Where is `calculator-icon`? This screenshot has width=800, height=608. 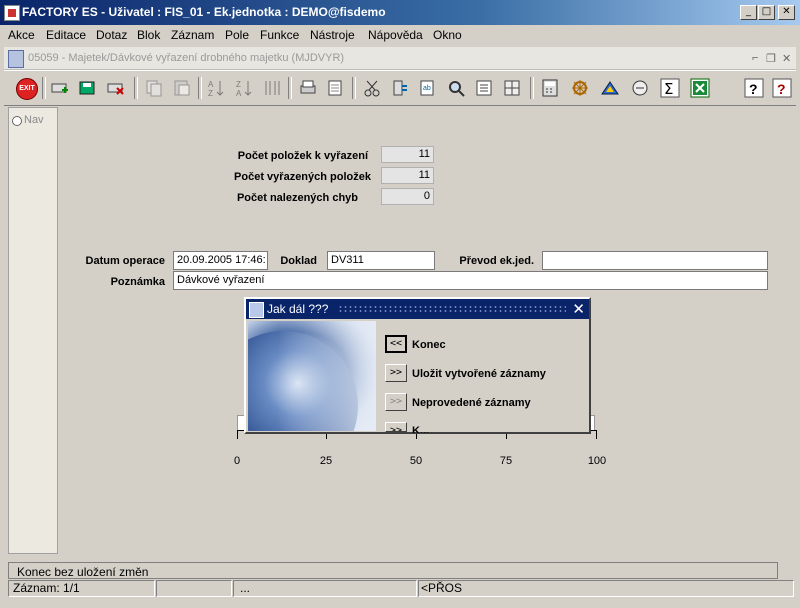 calculator-icon is located at coordinates (550, 88).